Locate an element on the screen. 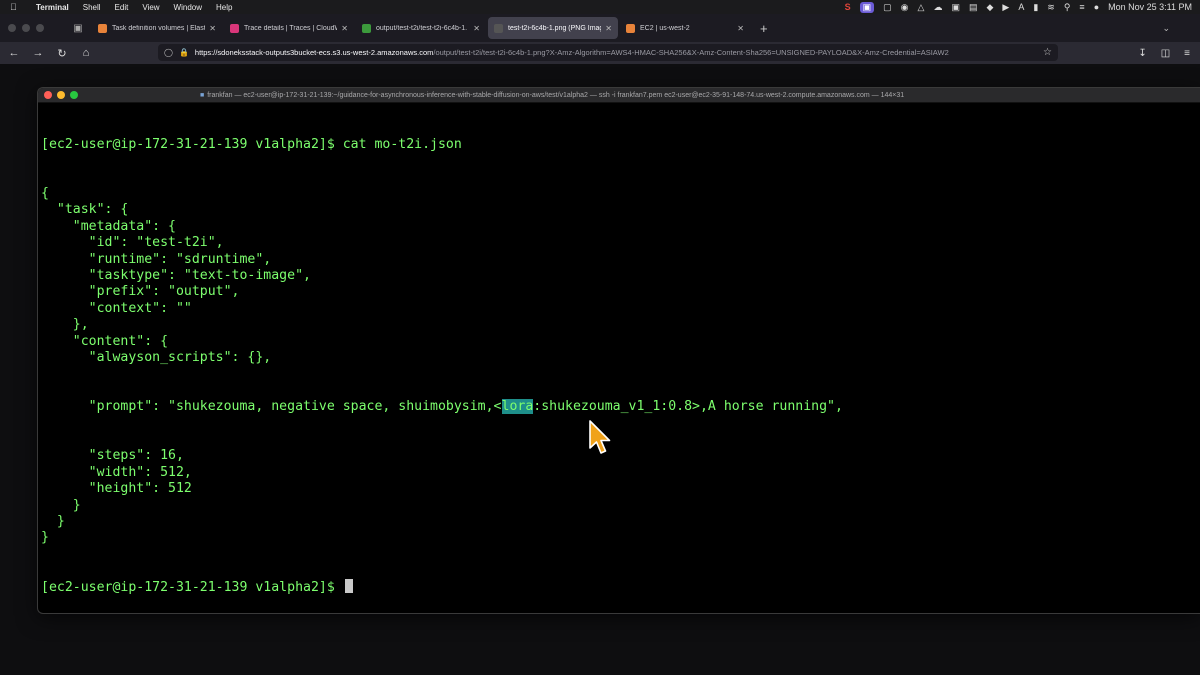  tab-overview-icon: ▣ is located at coordinates (78, 28).